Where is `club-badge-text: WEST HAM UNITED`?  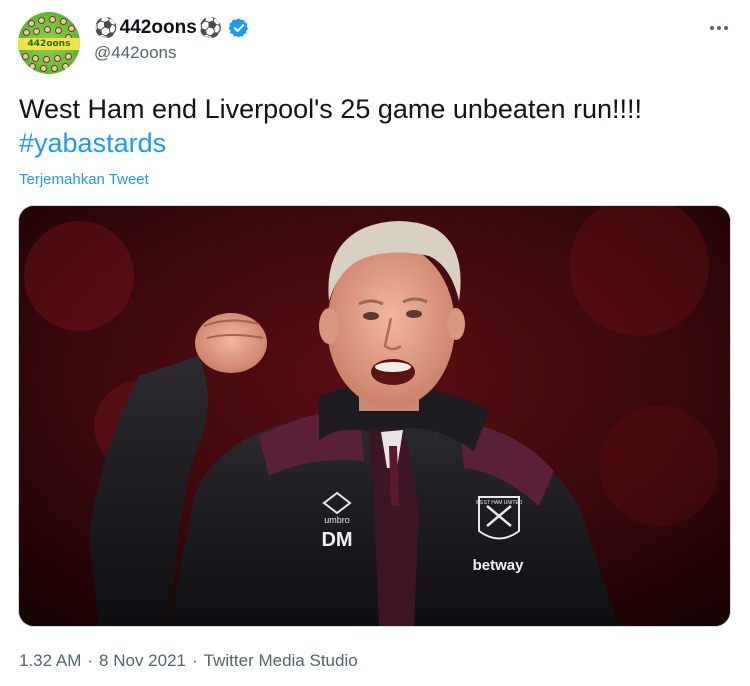 club-badge-text: WEST HAM UNITED is located at coordinates (499, 503).